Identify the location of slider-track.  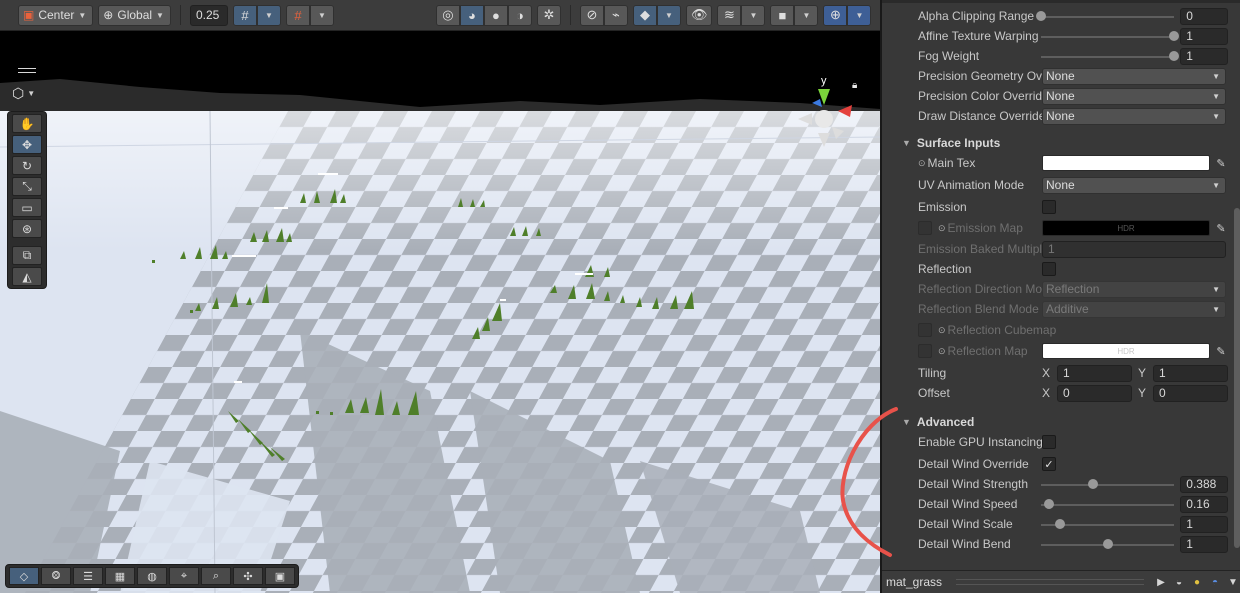
(1108, 504).